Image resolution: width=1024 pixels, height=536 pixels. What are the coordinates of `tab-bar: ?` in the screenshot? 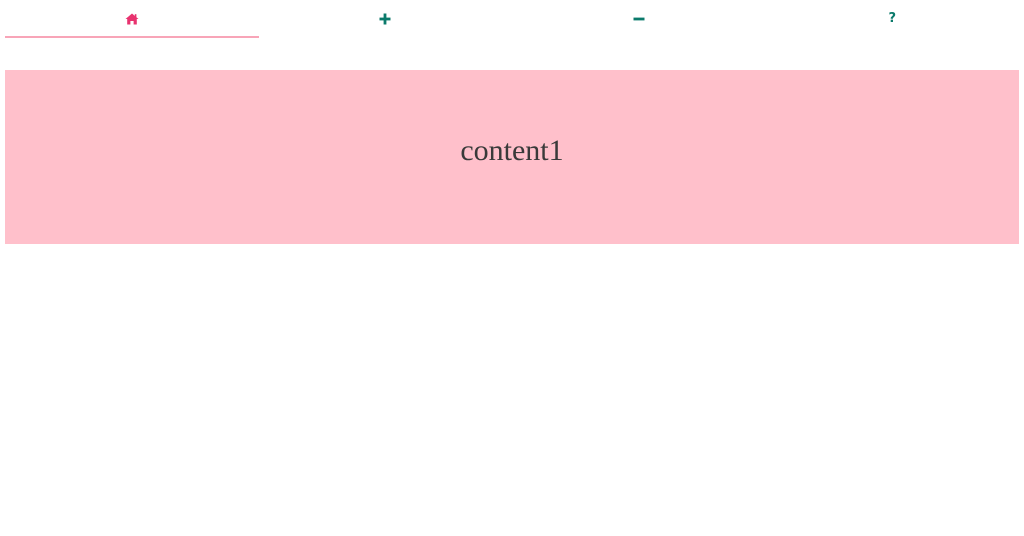 It's located at (512, 20).